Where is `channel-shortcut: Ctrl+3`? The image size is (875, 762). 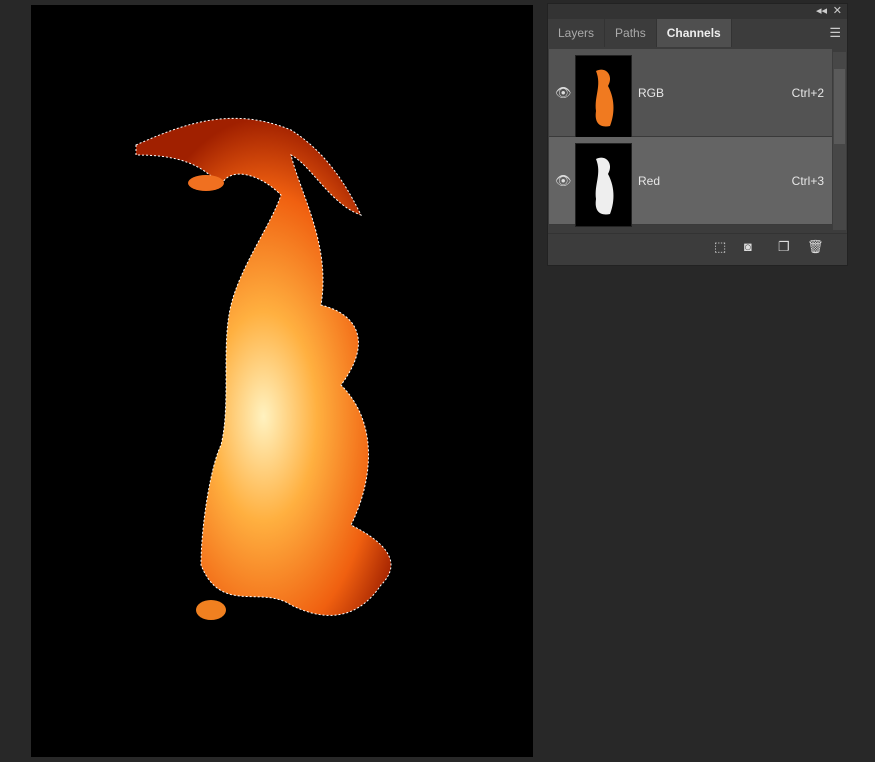 channel-shortcut: Ctrl+3 is located at coordinates (807, 181).